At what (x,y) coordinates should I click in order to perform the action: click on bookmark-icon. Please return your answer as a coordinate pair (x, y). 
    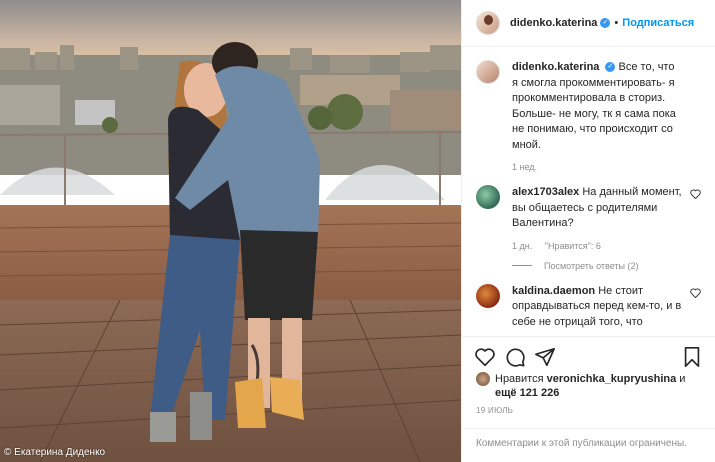
    Looking at the image, I should click on (692, 357).